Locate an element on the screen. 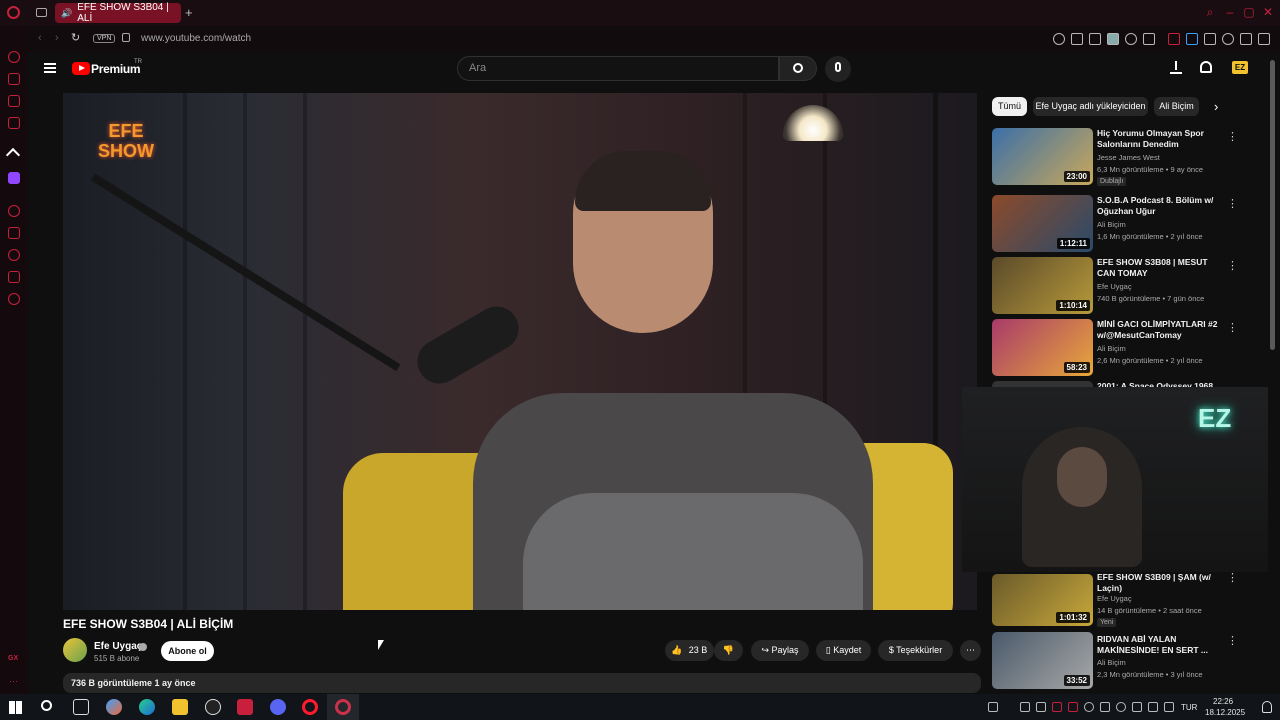  save-button: ▯ Kaydet is located at coordinates (843, 650).